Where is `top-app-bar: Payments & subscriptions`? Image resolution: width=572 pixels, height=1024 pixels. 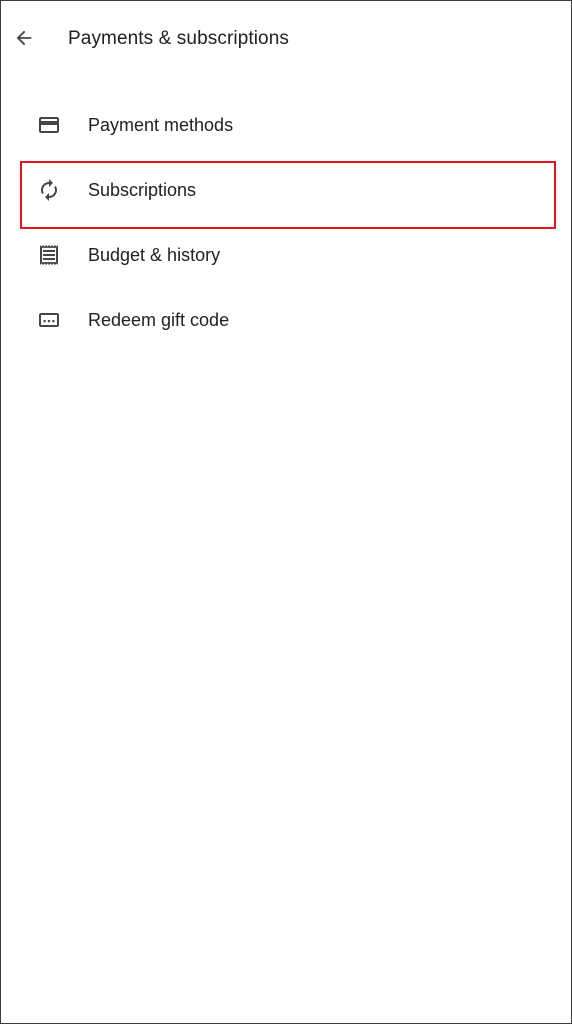
top-app-bar: Payments & subscriptions is located at coordinates (286, 39).